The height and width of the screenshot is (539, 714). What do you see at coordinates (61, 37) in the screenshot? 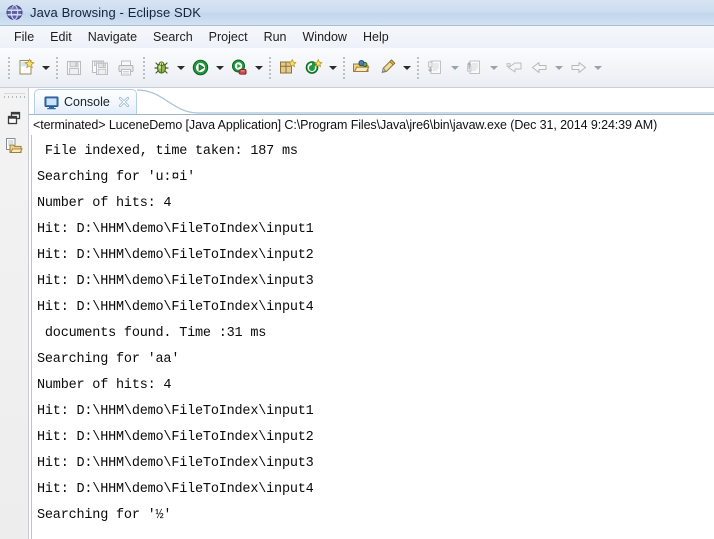
I see `menu-edit: Edit` at bounding box center [61, 37].